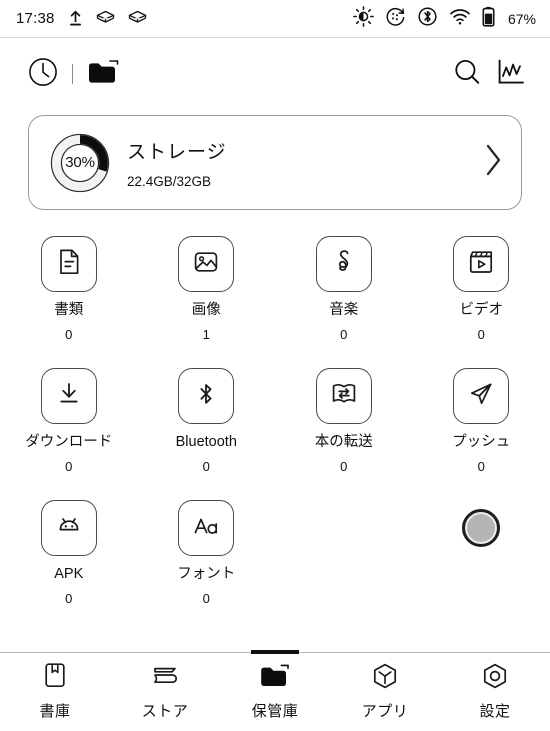 This screenshot has width=550, height=731. I want to click on tile-label: ビデオ, so click(481, 310).